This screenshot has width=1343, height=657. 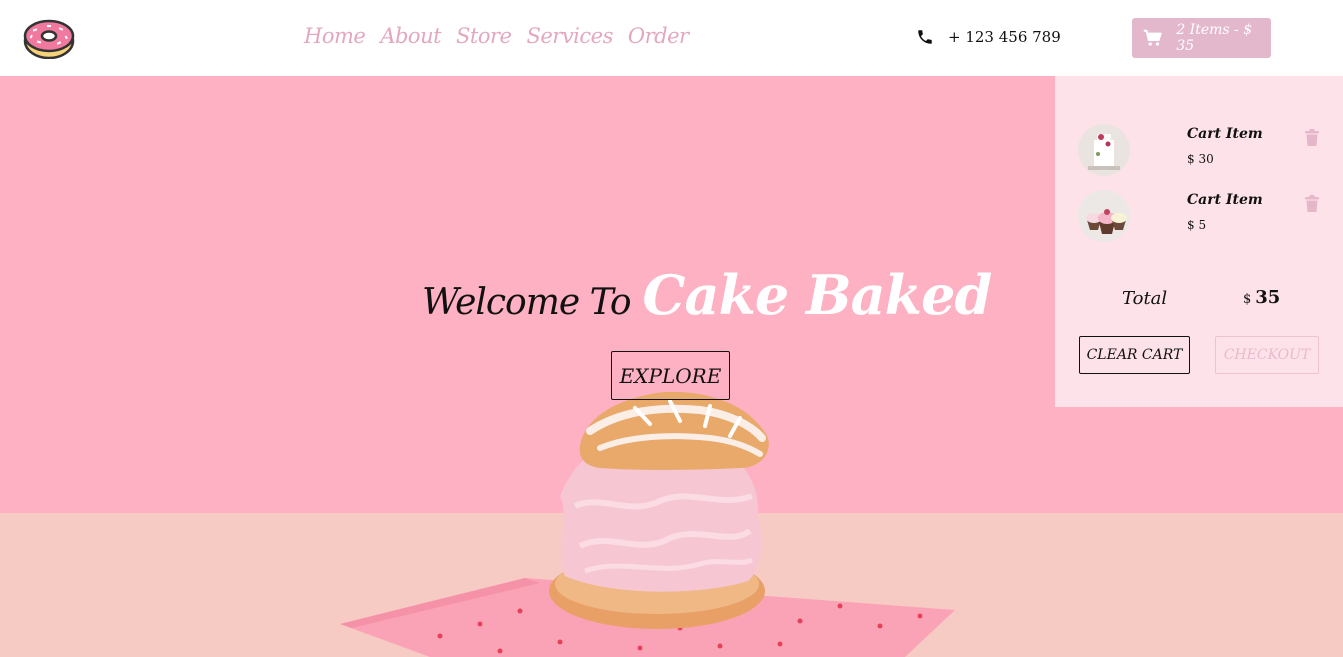 I want to click on cart-item: Cart Item $ 30, so click(x=1199, y=150).